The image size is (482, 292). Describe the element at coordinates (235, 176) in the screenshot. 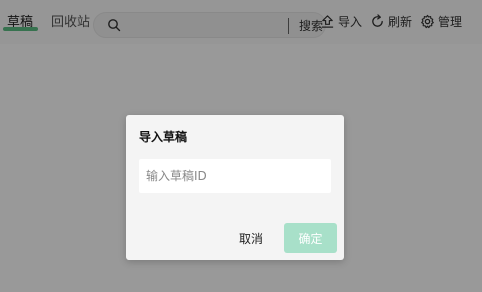

I see `draft-id-input` at that location.